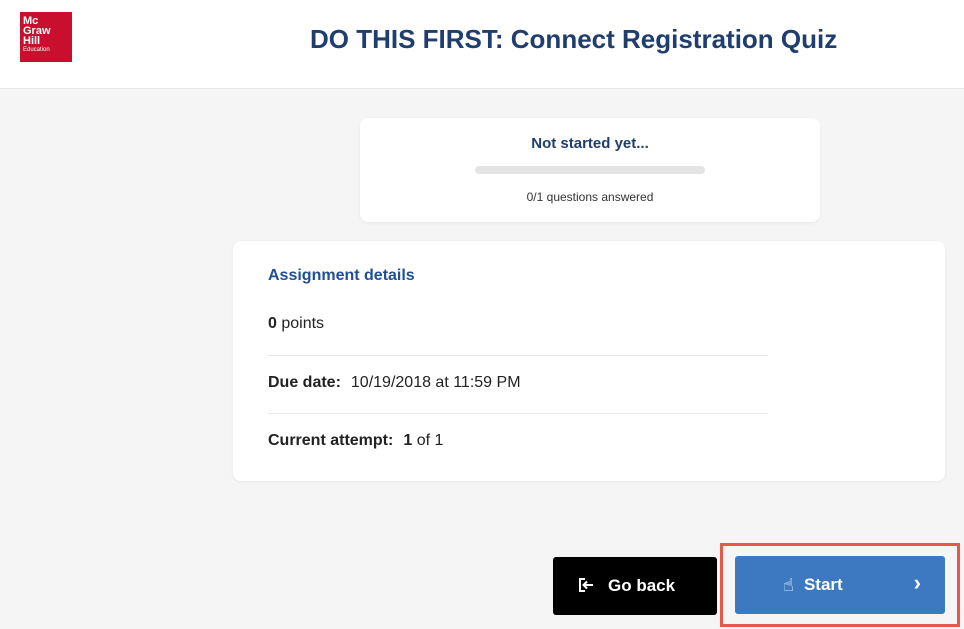 The height and width of the screenshot is (629, 964). I want to click on chevron-right-icon: ›, so click(917, 582).